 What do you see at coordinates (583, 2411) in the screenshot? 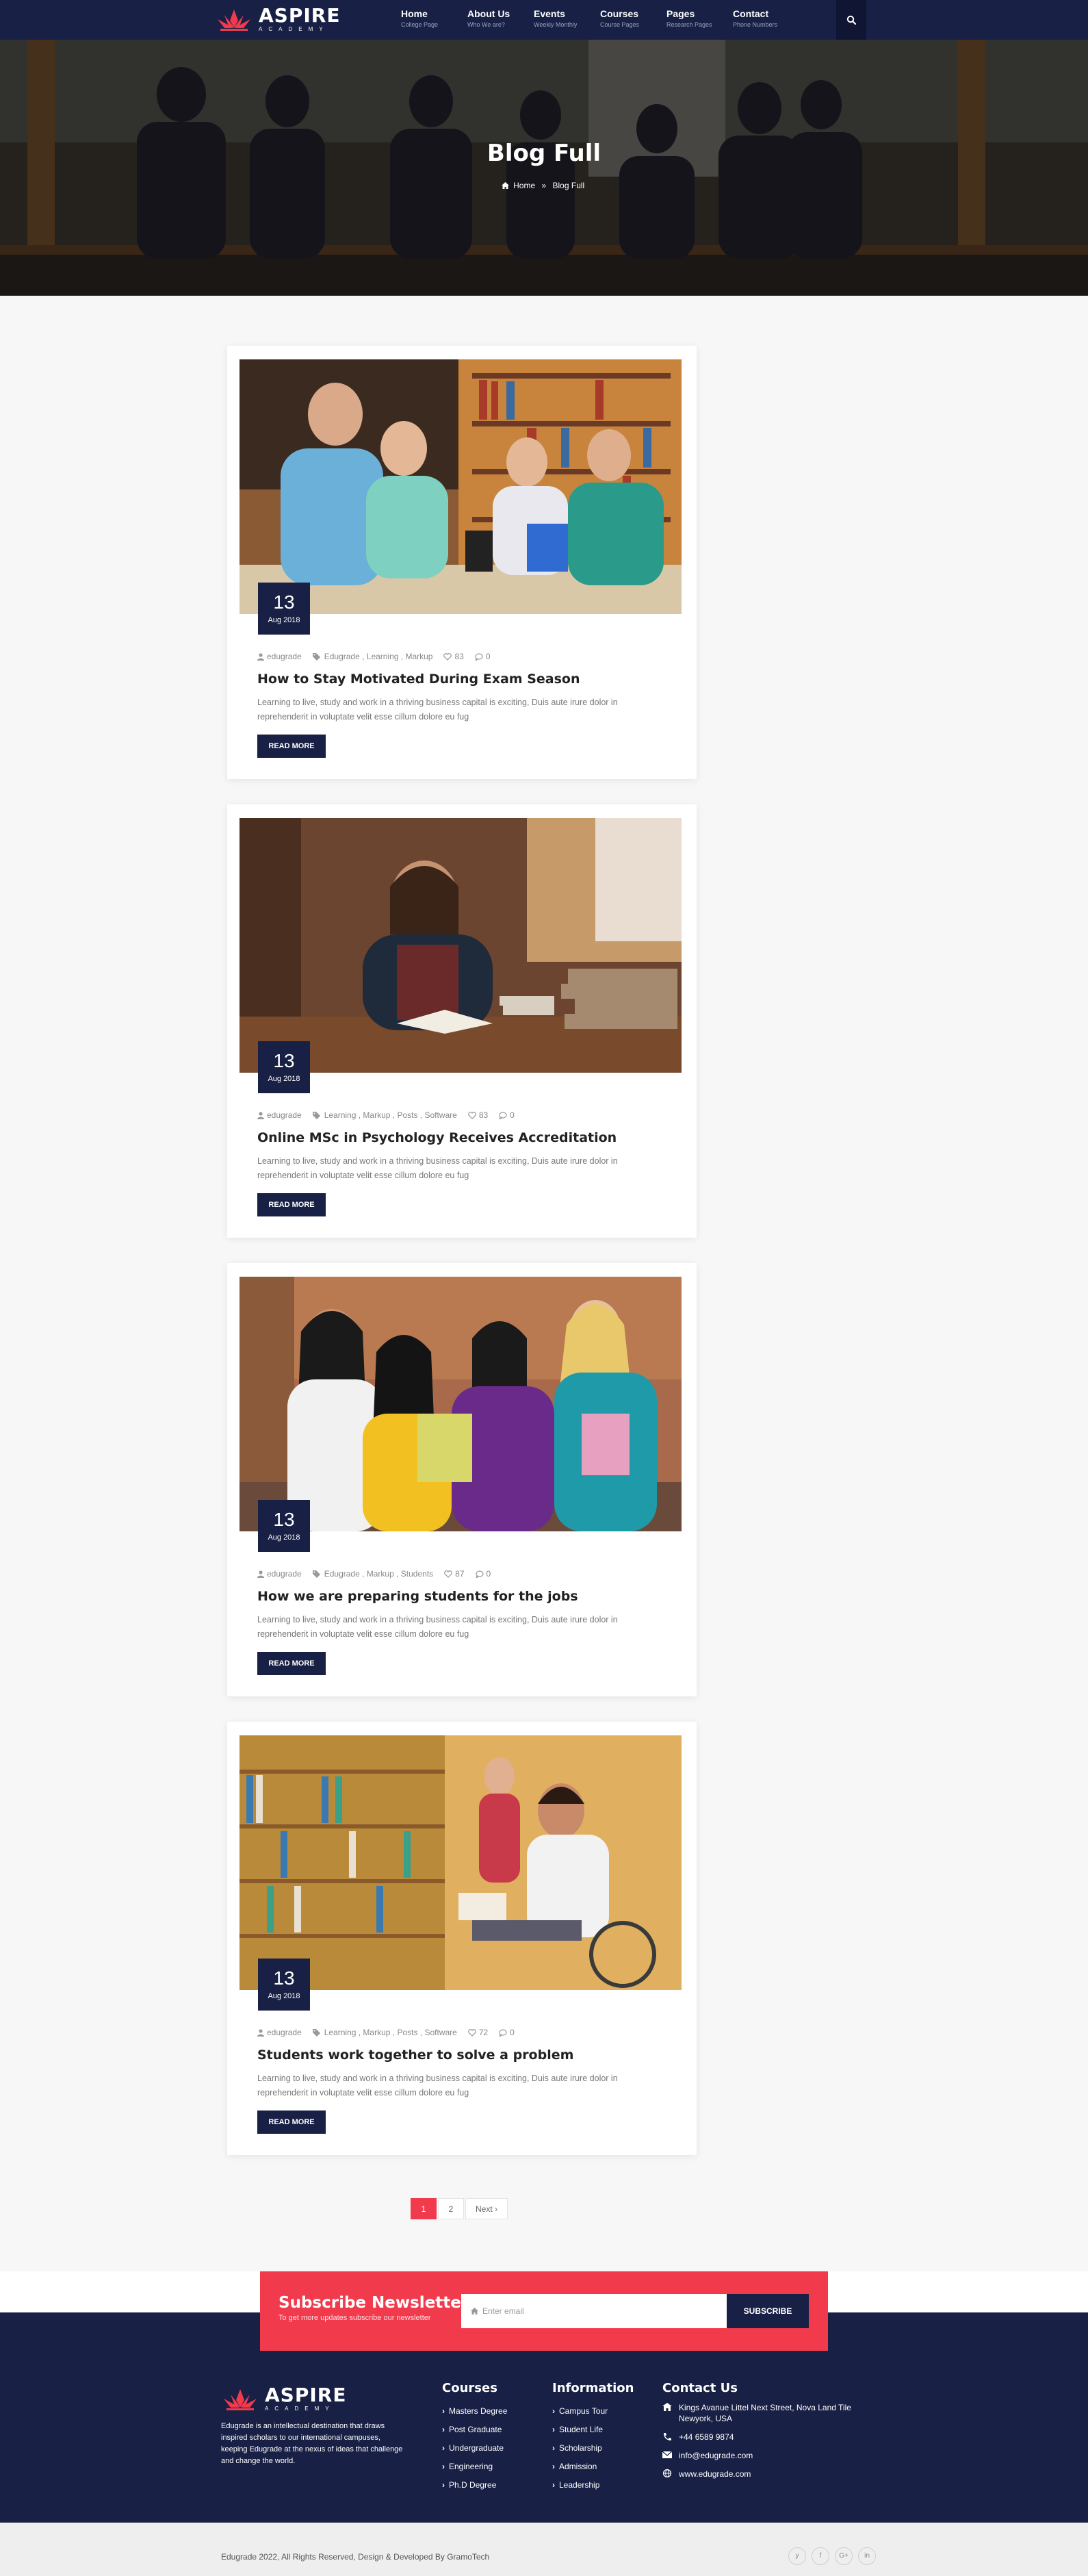
I see `footer-link-label: Campus Tour` at bounding box center [583, 2411].